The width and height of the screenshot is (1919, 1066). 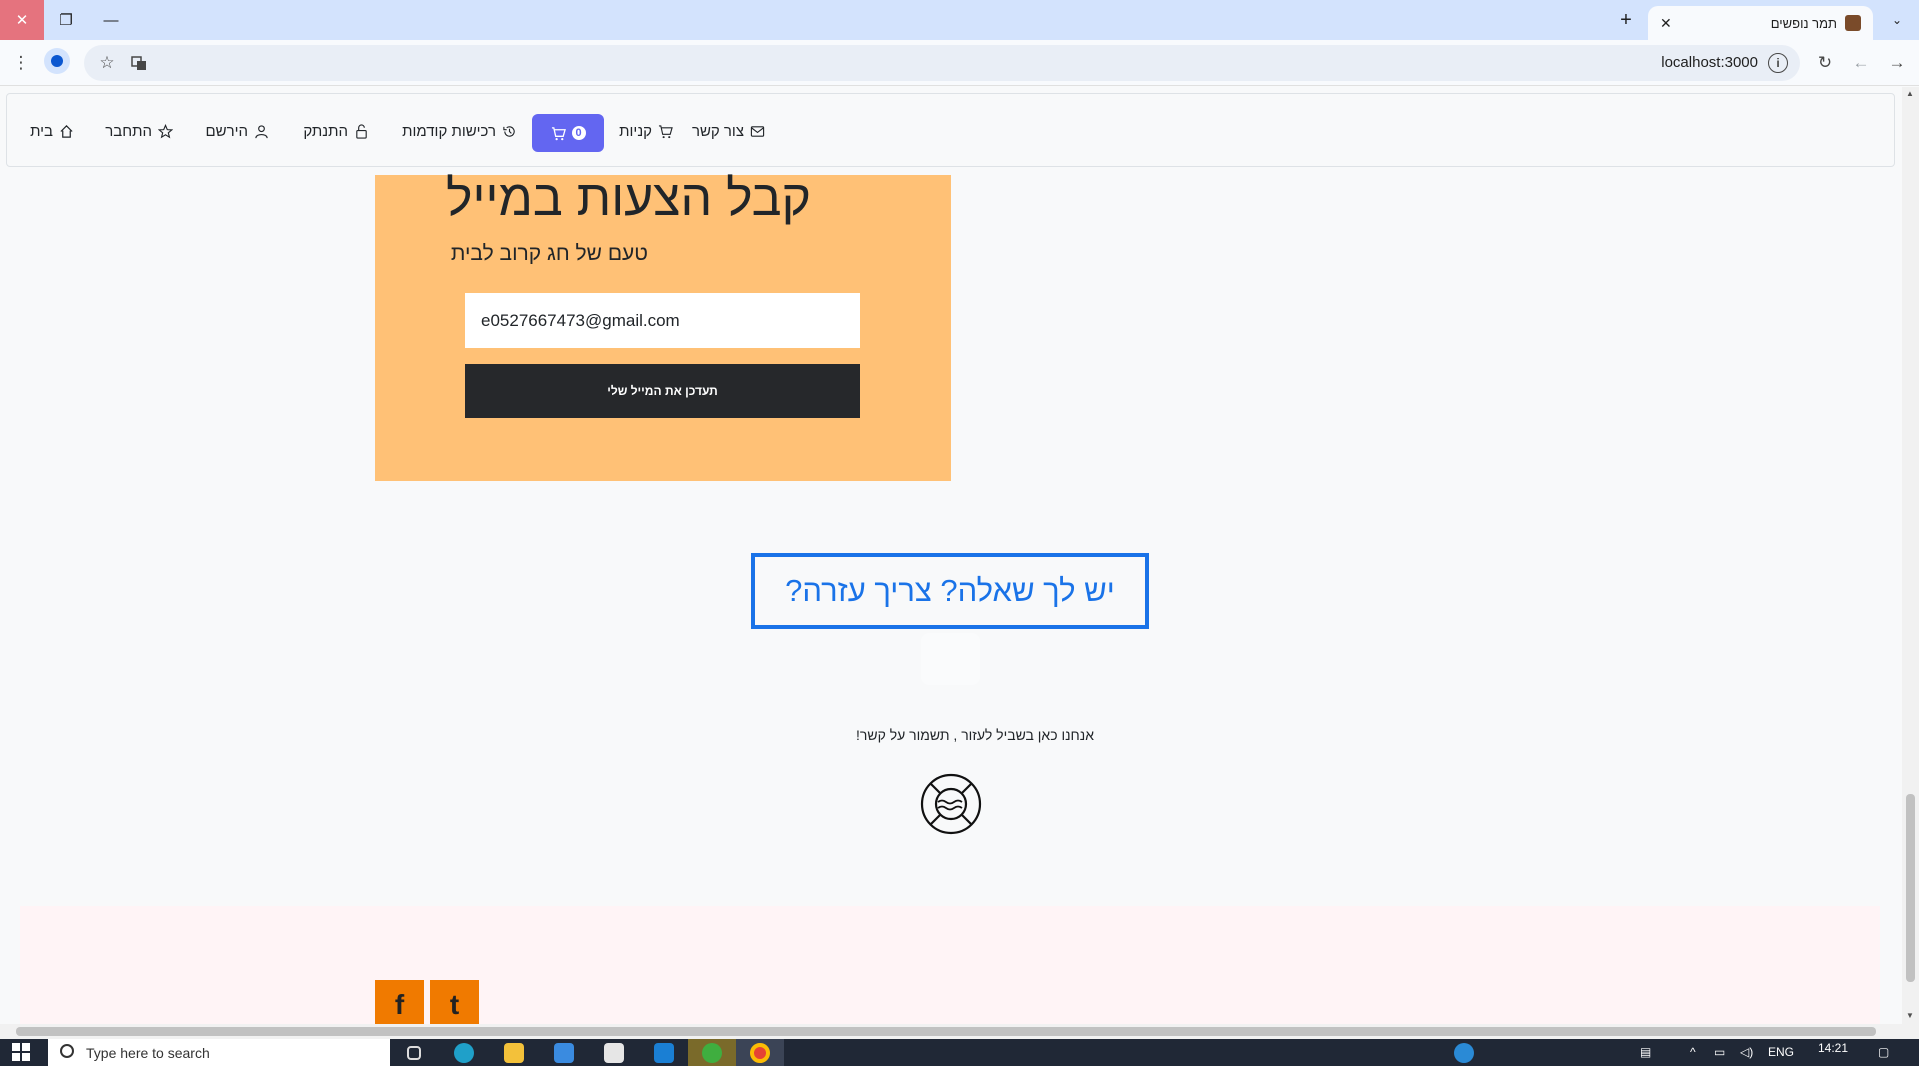 What do you see at coordinates (662, 391) in the screenshot?
I see `newsletter-submit-button: תעדכן את המייל שלי` at bounding box center [662, 391].